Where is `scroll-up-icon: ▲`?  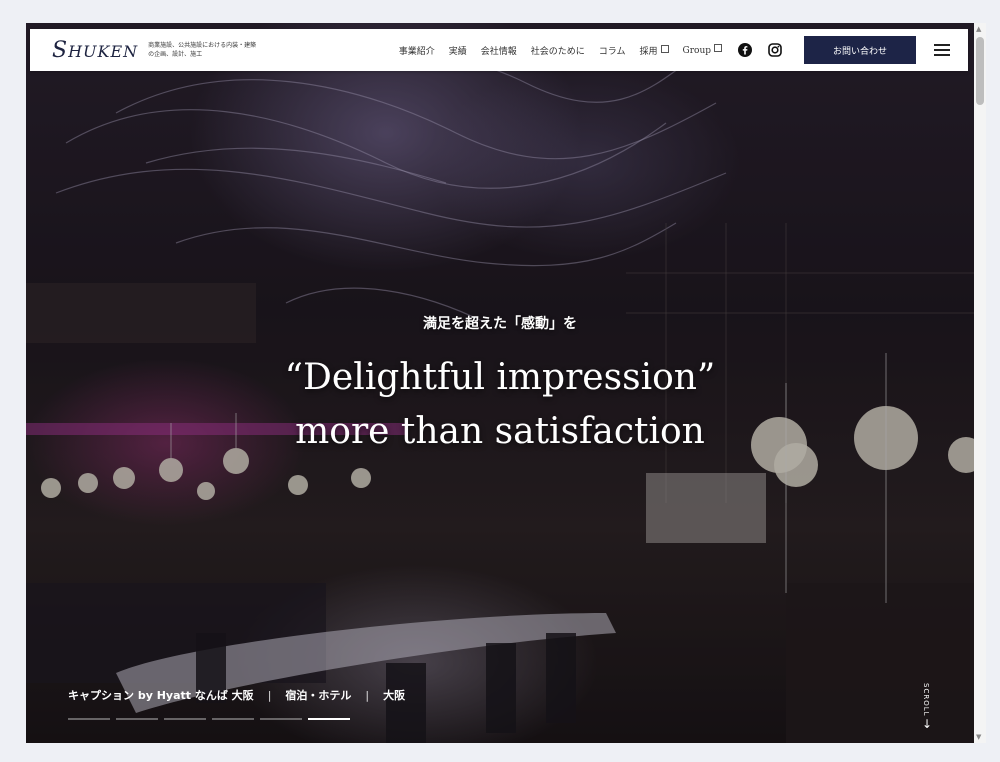 scroll-up-icon: ▲ is located at coordinates (978, 29).